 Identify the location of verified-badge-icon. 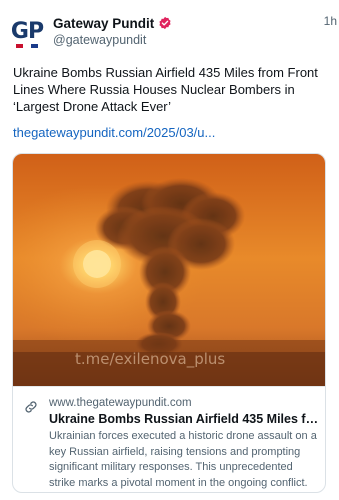
(165, 23).